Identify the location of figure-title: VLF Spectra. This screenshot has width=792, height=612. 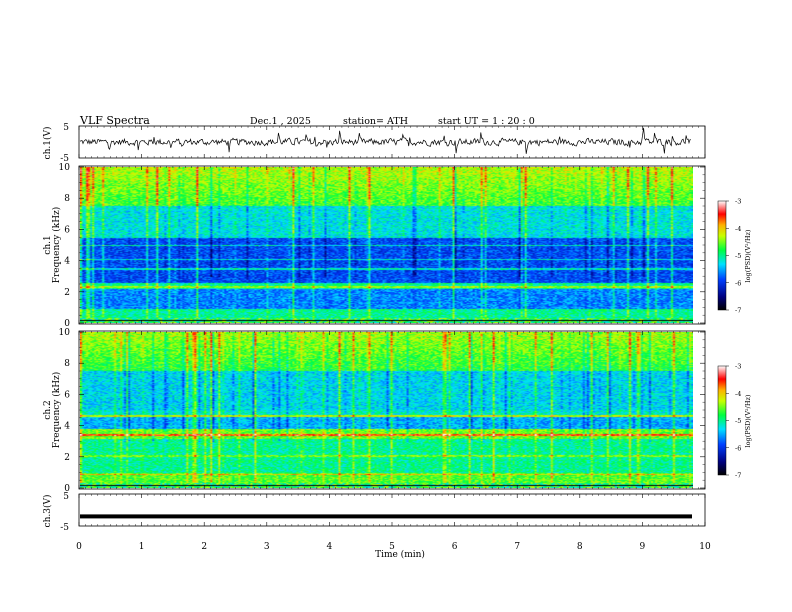
(114, 120).